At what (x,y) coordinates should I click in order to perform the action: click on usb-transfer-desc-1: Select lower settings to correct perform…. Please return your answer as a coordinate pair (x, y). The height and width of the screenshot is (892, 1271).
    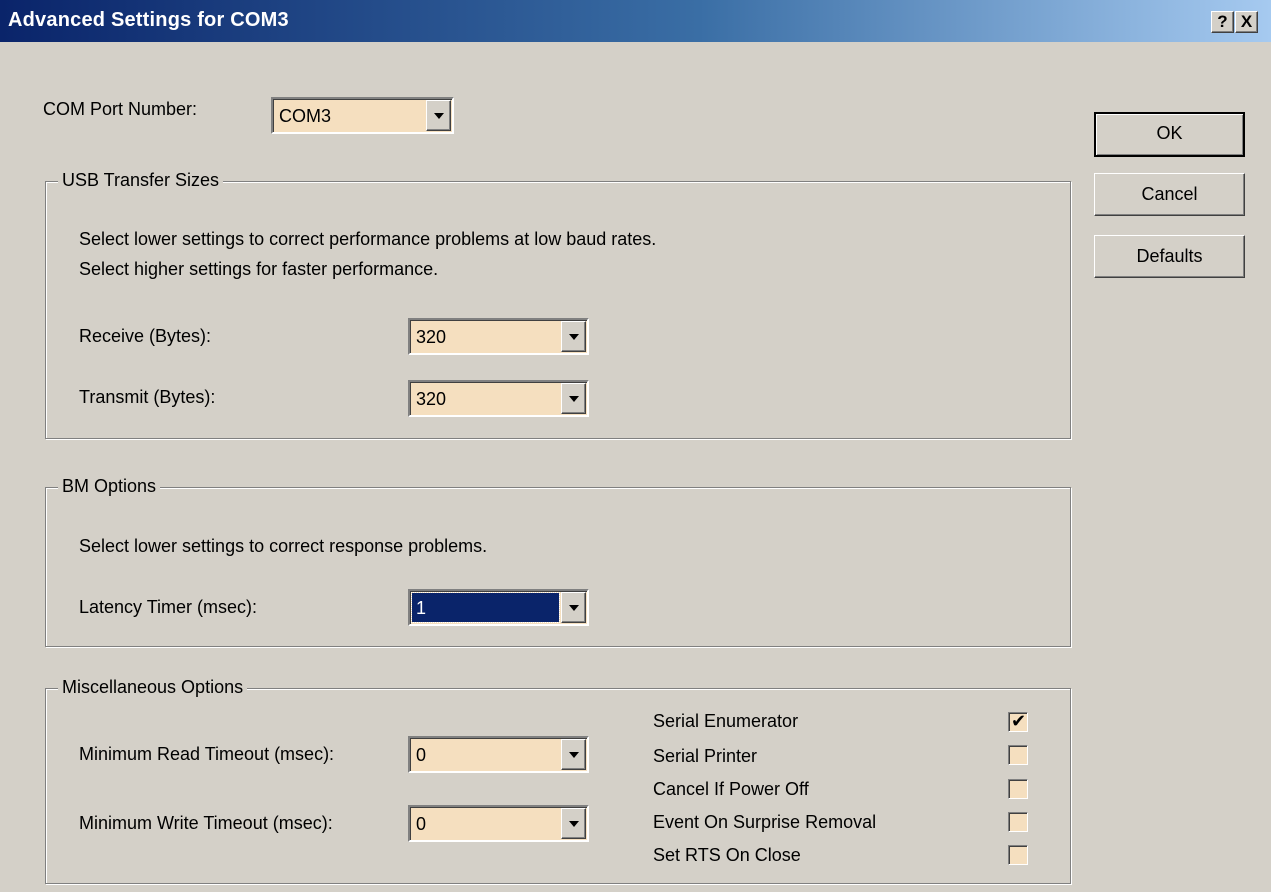
    Looking at the image, I should click on (368, 239).